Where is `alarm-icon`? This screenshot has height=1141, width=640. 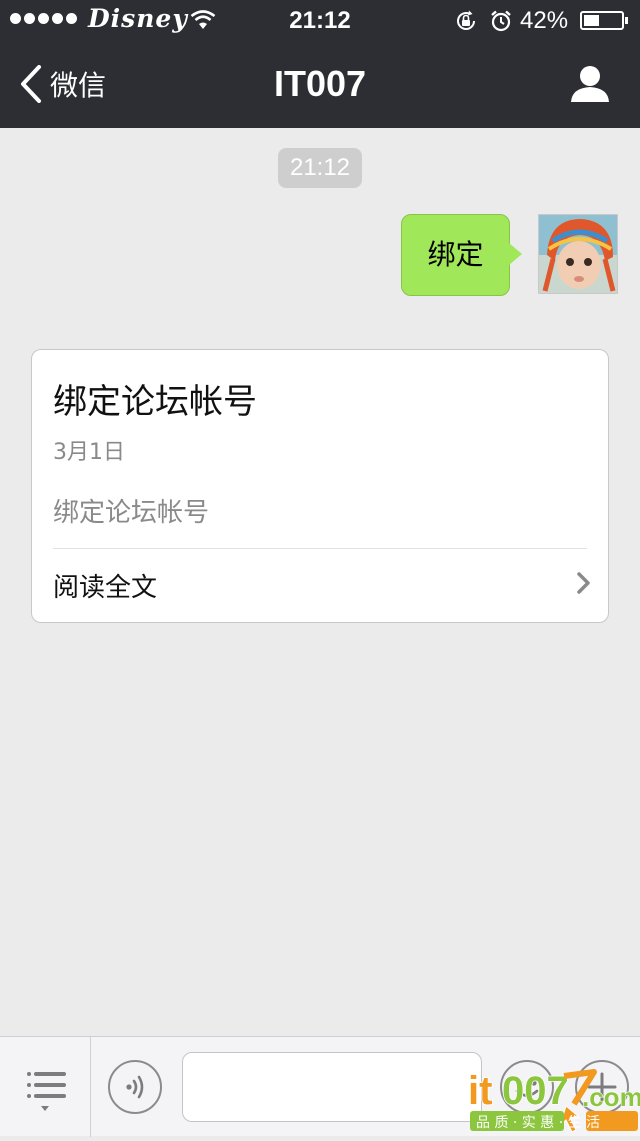 alarm-icon is located at coordinates (501, 21).